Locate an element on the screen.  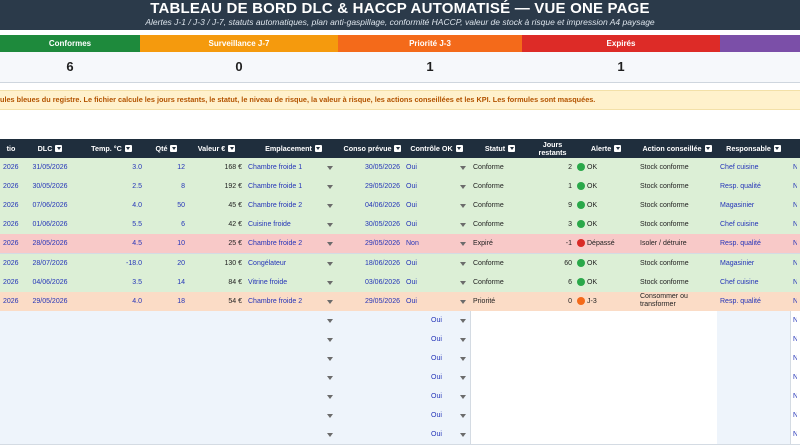
cell-conso: 29/05/2026 is located at coordinates (372, 186).